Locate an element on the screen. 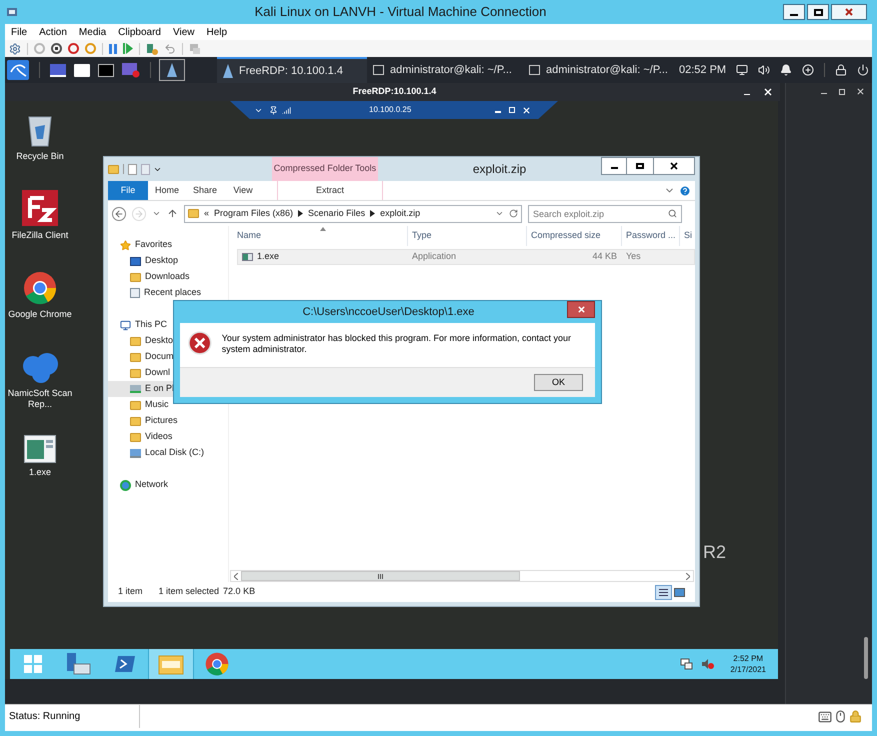 The image size is (877, 736). menu-item: File is located at coordinates (19, 32).